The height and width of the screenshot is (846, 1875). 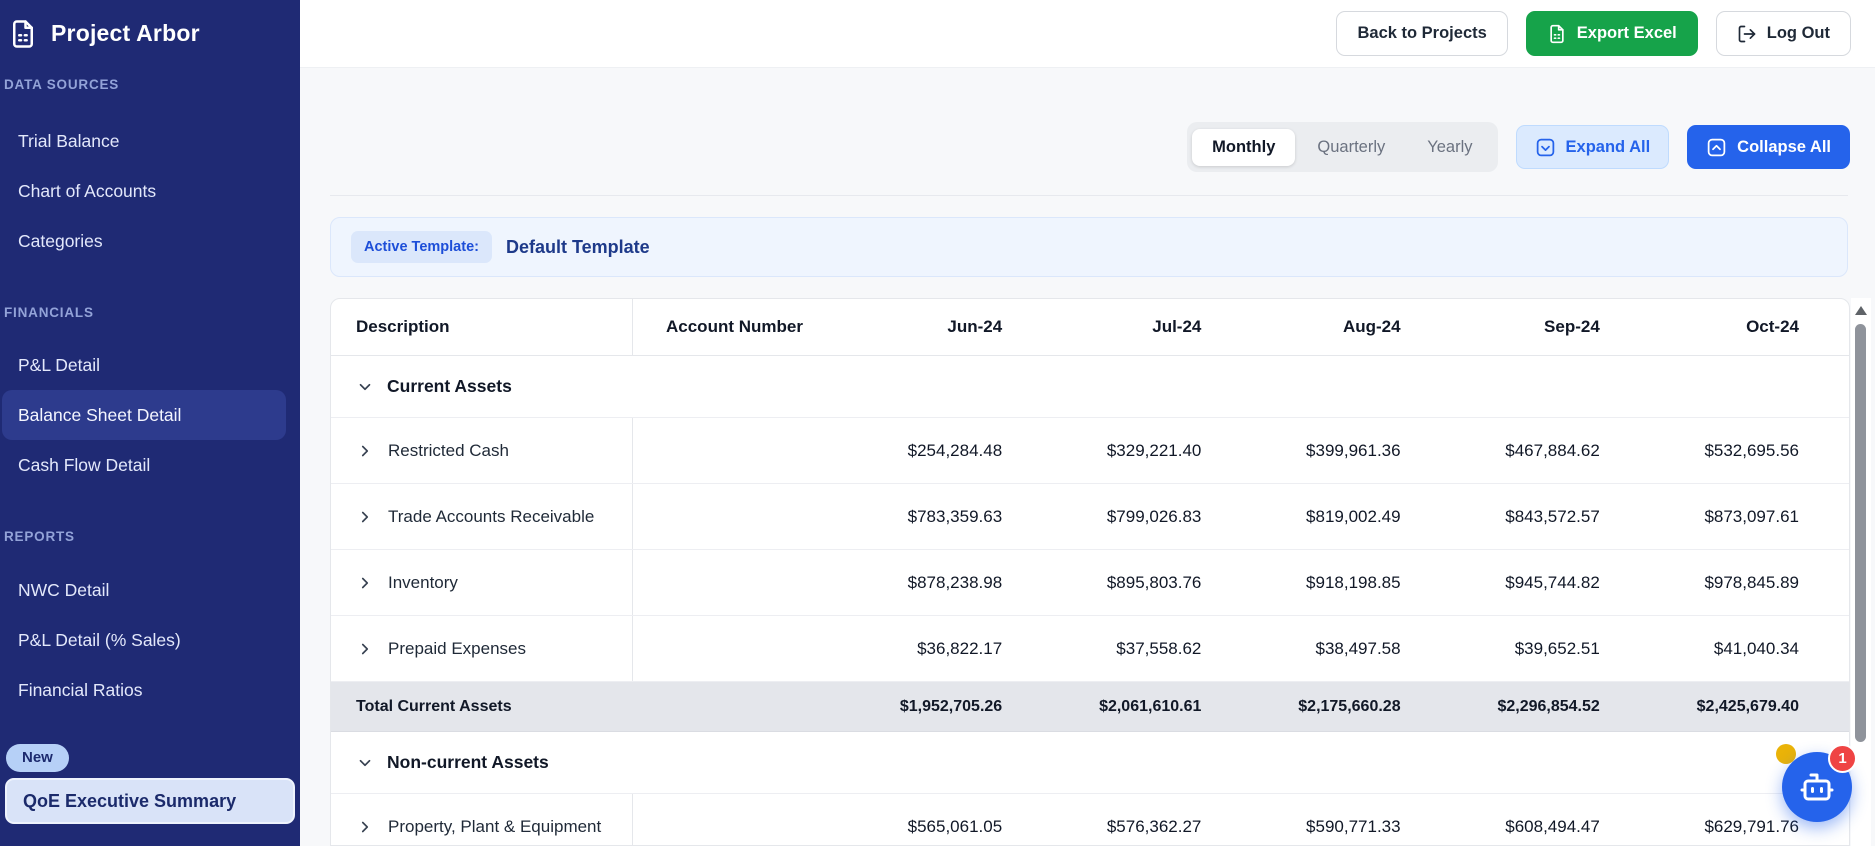 I want to click on back-to-projects-button: Back to Projects, so click(x=1422, y=33).